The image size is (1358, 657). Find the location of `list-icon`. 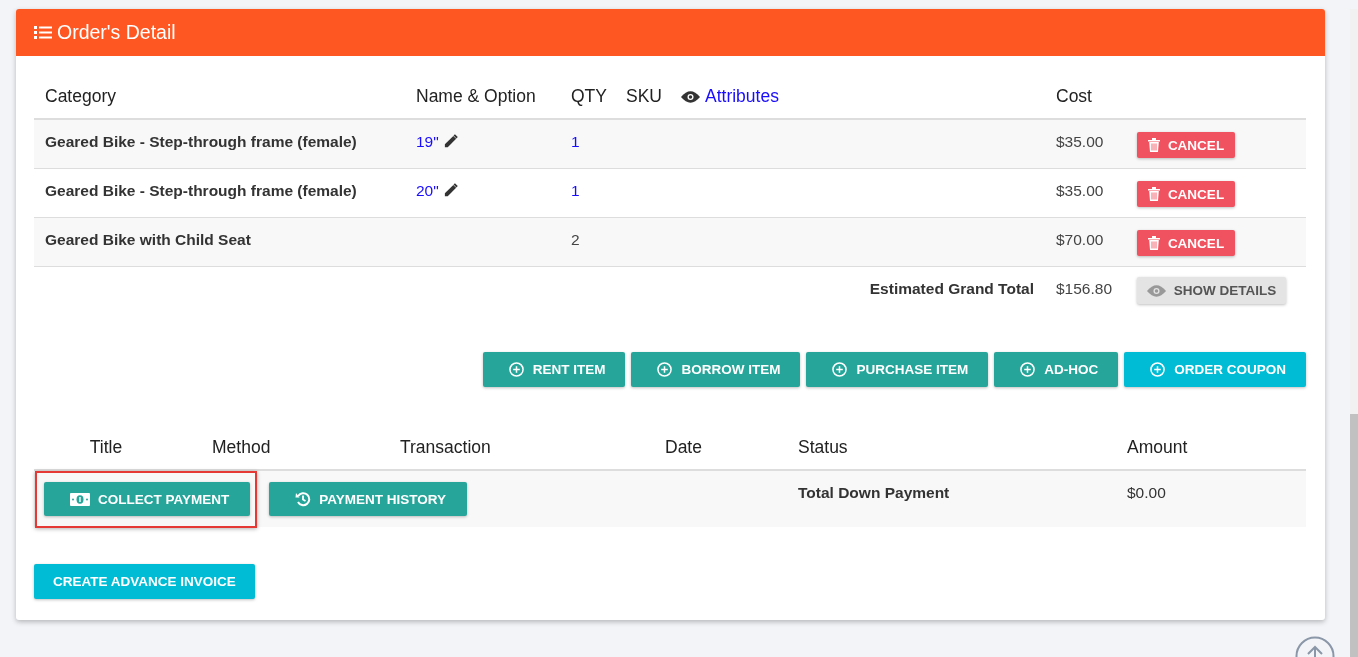

list-icon is located at coordinates (43, 32).